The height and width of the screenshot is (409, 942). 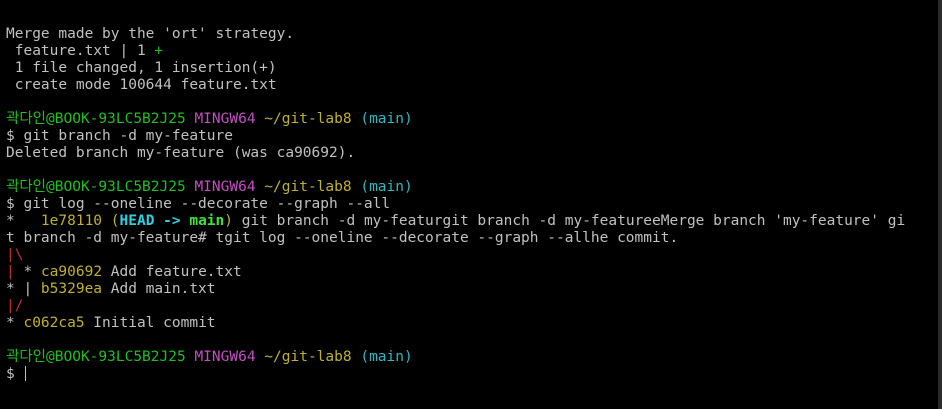 I want to click on ref-head: HEAD ->, so click(x=154, y=221).